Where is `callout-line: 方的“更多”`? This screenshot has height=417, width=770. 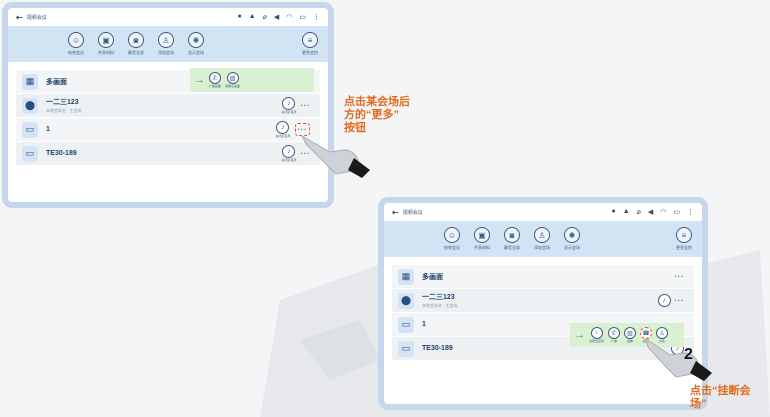 callout-line: 方的“更多” is located at coordinates (371, 115).